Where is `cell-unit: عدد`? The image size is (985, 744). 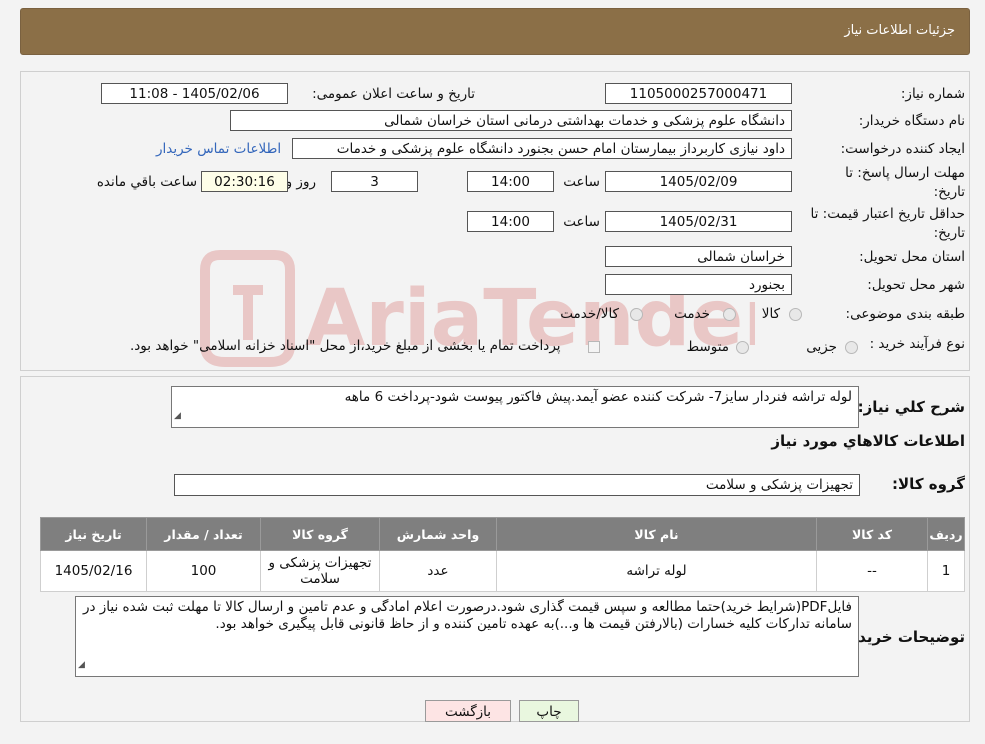 cell-unit: عدد is located at coordinates (438, 571).